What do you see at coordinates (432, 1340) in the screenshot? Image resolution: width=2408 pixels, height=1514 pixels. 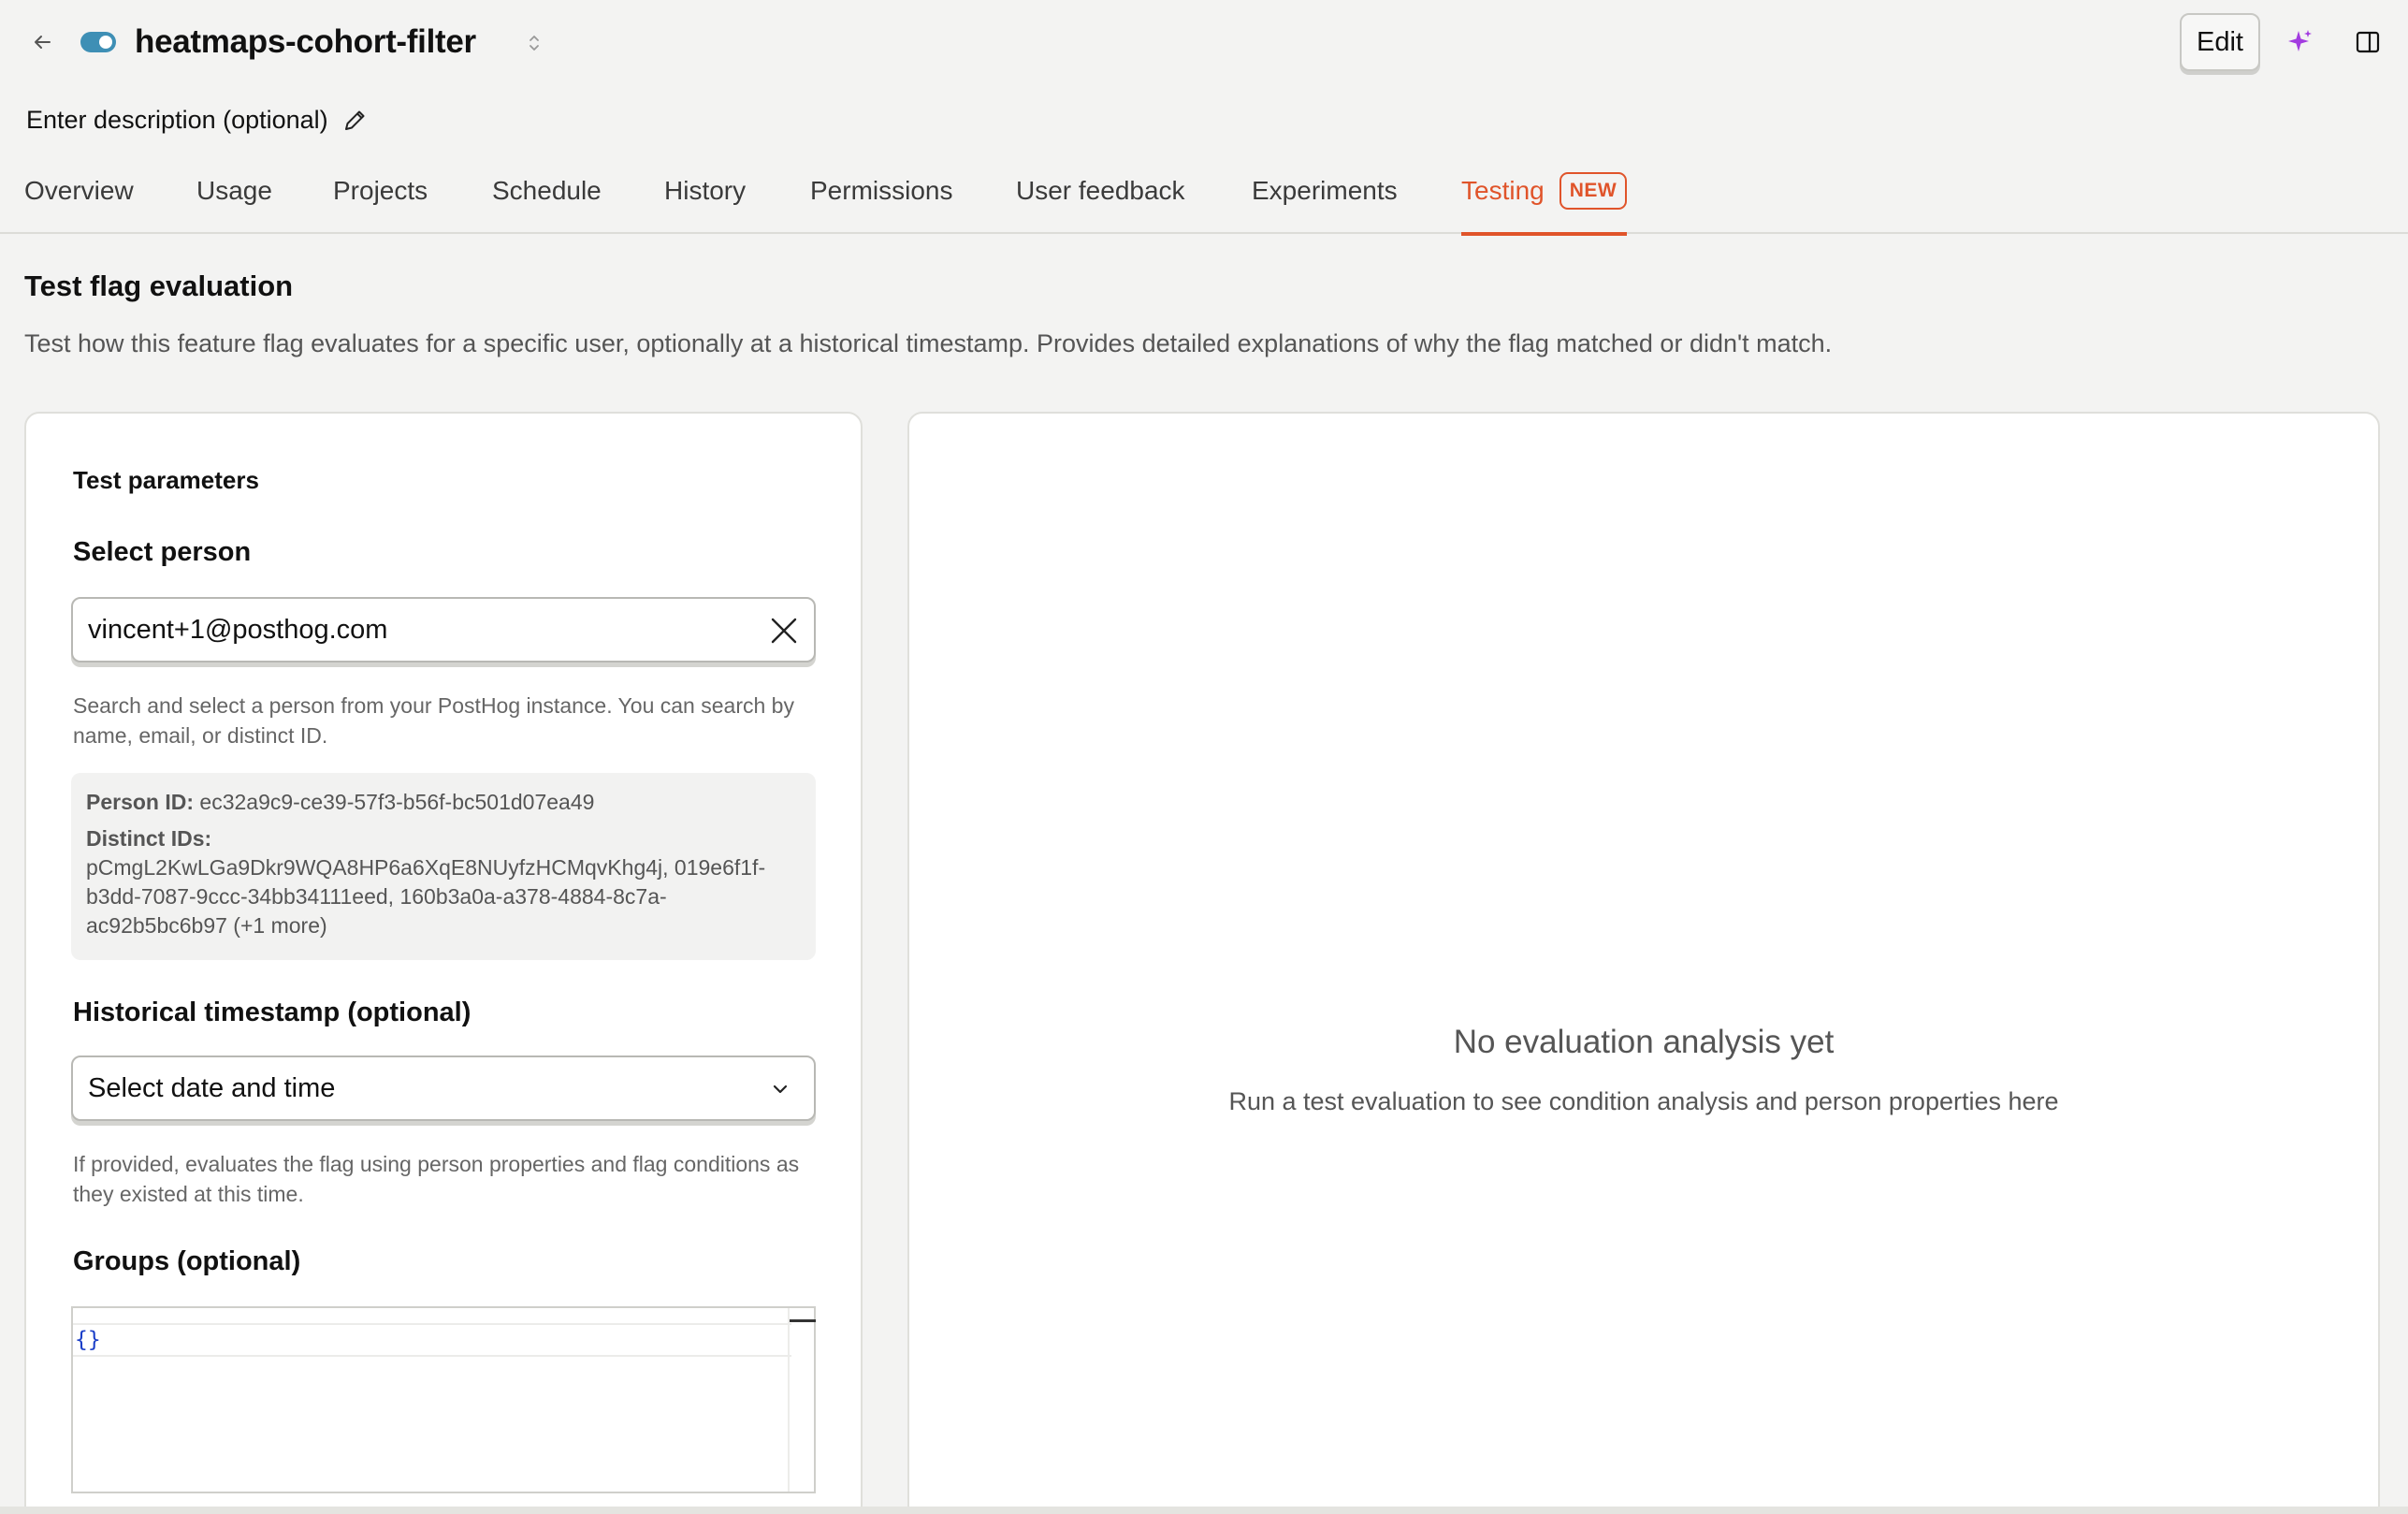 I see `groups-code-line: {}` at bounding box center [432, 1340].